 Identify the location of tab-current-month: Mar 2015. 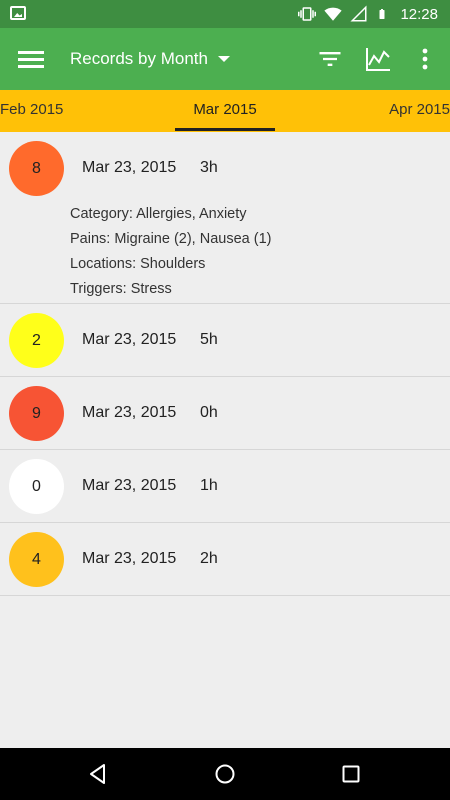
(225, 109).